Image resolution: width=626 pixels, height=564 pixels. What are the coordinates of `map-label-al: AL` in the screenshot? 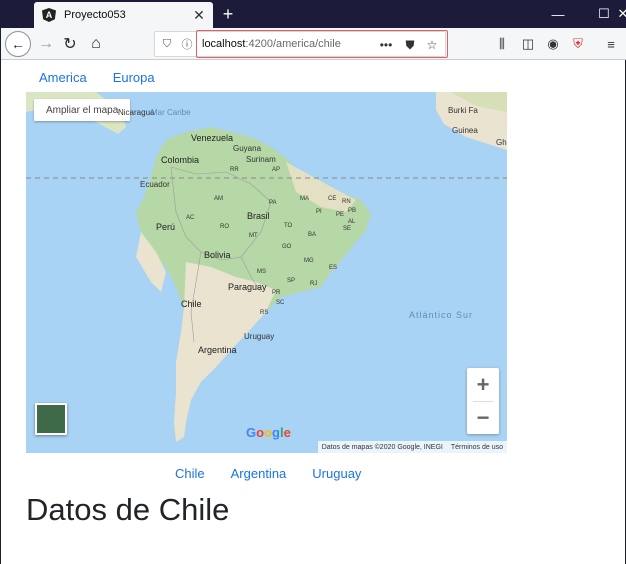 It's located at (352, 222).